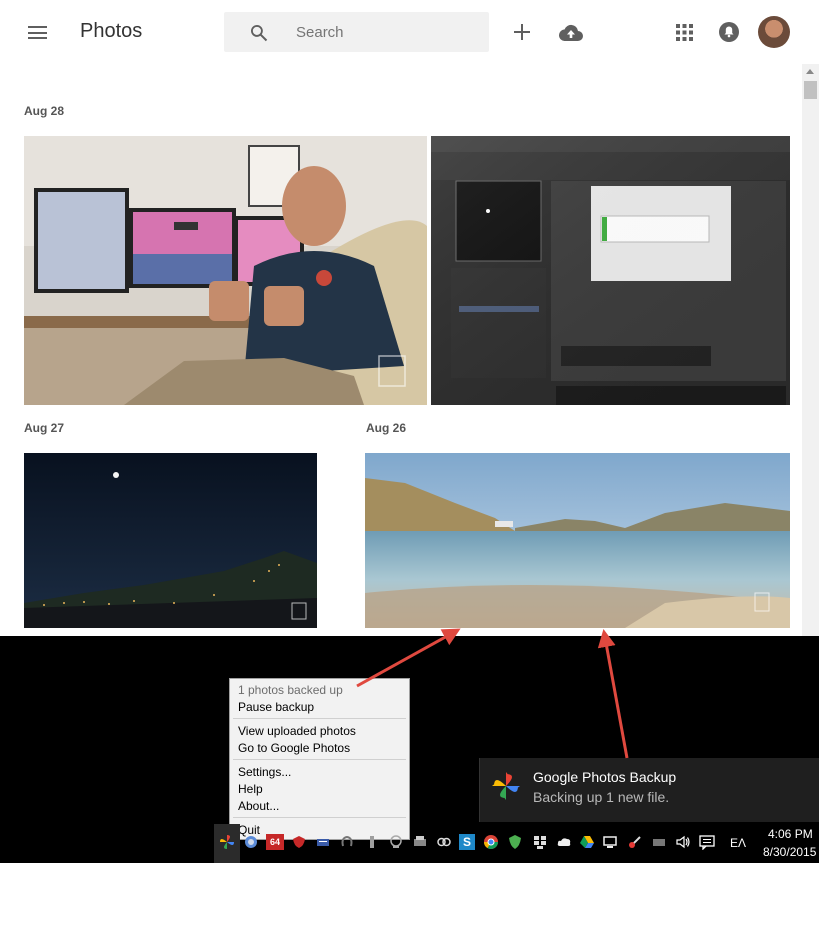 Image resolution: width=819 pixels, height=929 pixels. What do you see at coordinates (564, 842) in the screenshot?
I see `onedrive-cloud-tray-icon` at bounding box center [564, 842].